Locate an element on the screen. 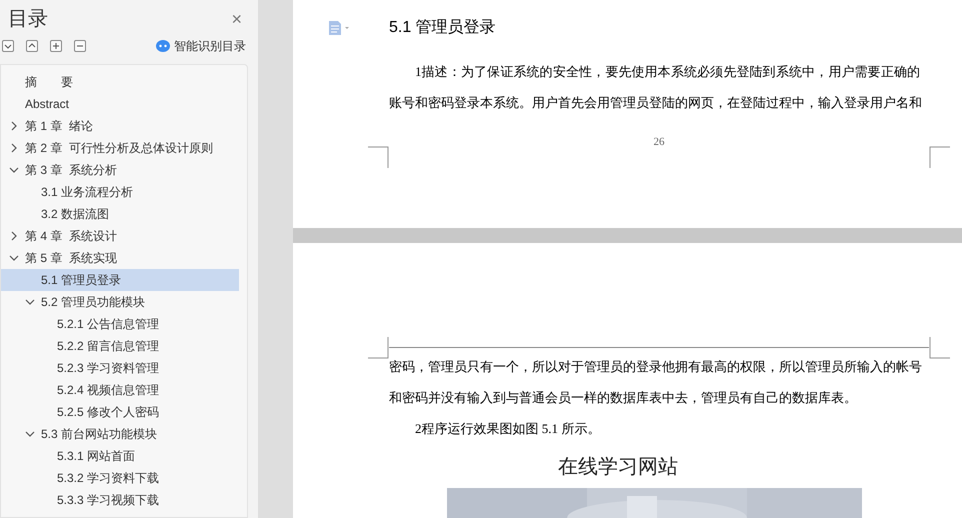 This screenshot has width=962, height=518. figure-title: 在线学习网站 is located at coordinates (618, 467).